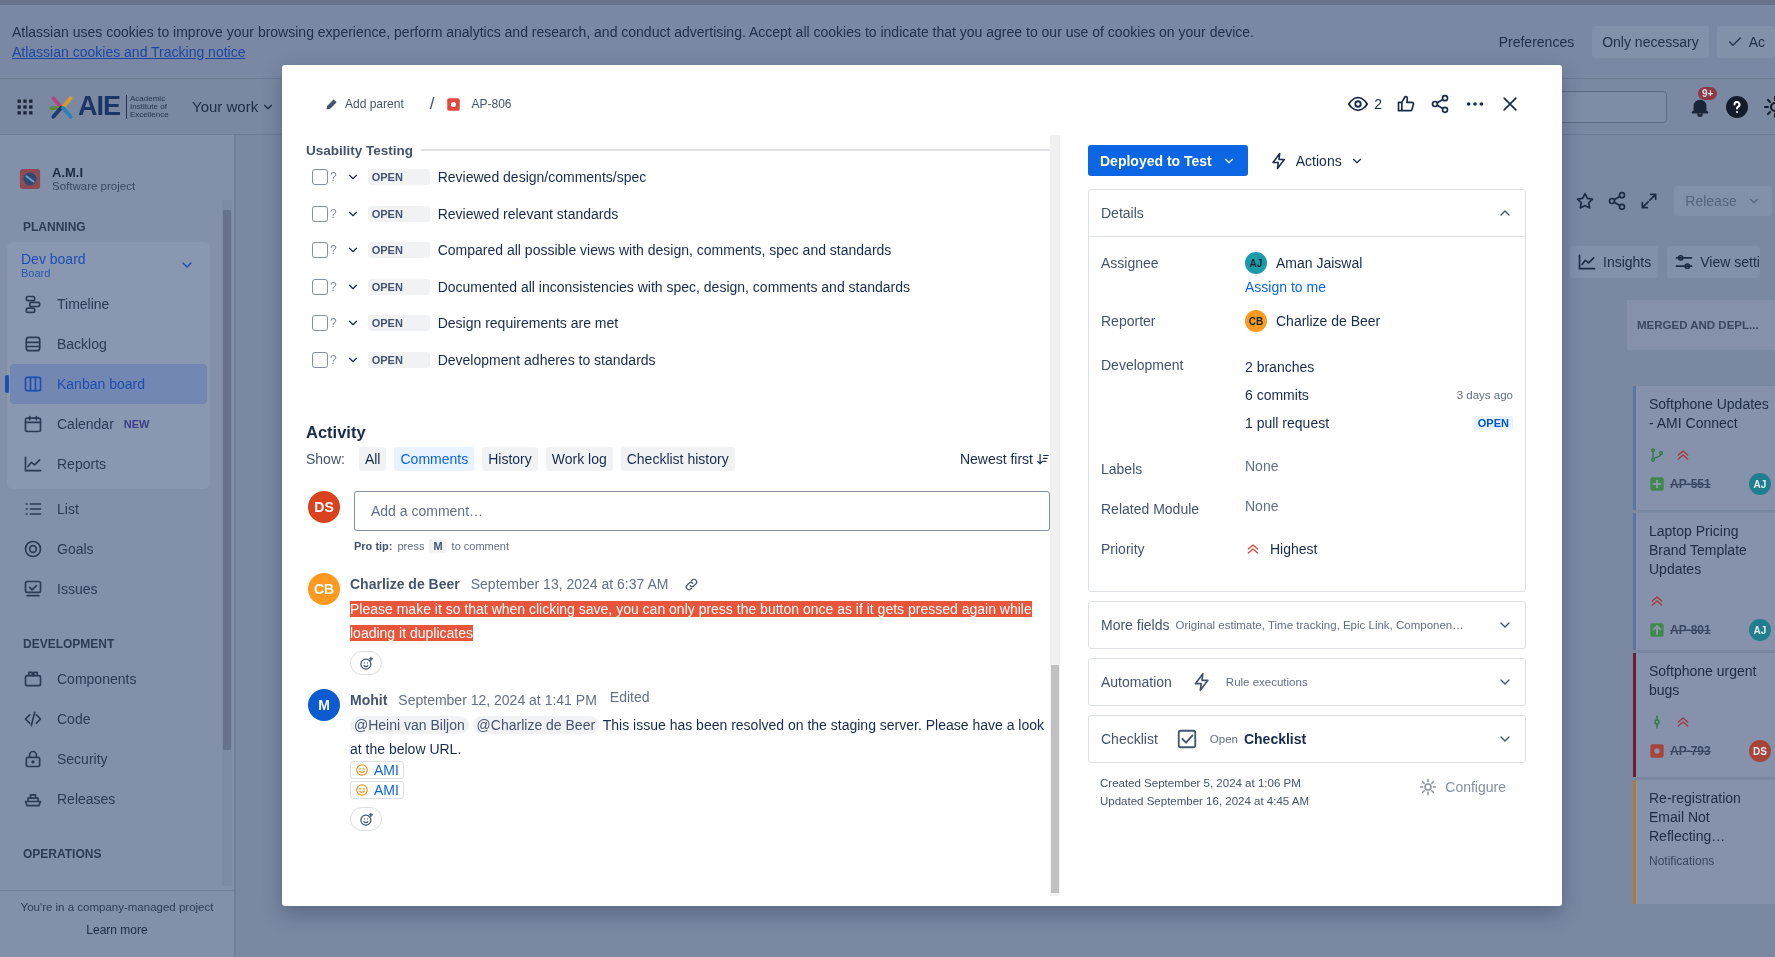 This screenshot has height=957, width=1775. What do you see at coordinates (1201, 783) in the screenshot?
I see `created-date: Created September 5, 2024 at 1:06 PM` at bounding box center [1201, 783].